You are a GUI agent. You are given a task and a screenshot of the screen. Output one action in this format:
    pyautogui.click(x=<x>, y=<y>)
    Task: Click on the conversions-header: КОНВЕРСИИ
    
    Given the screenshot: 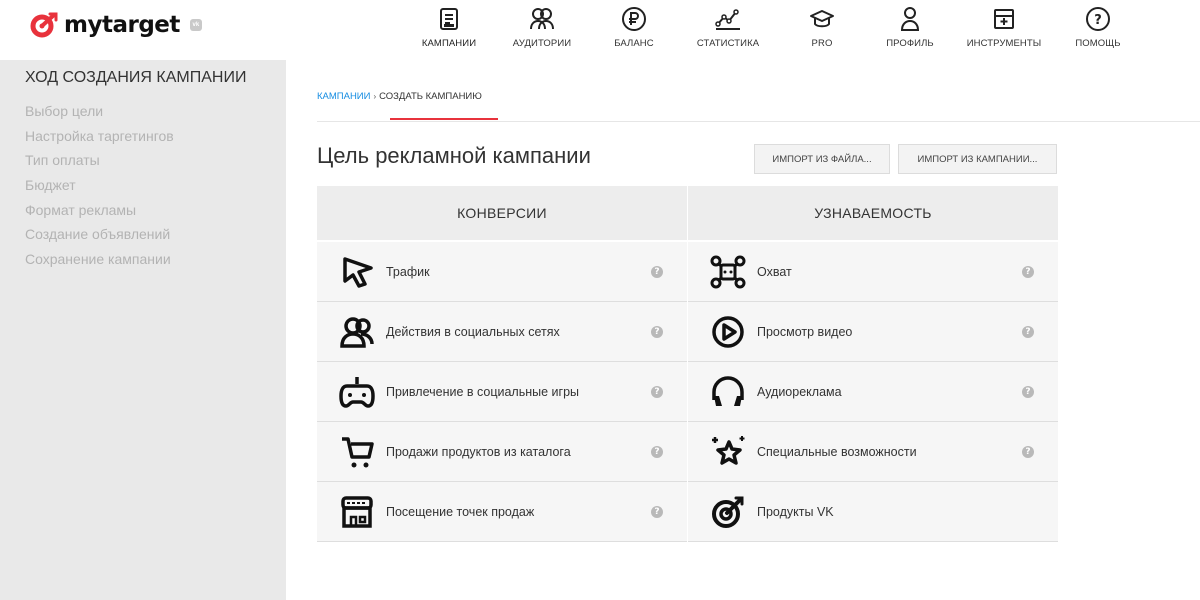 What is the action you would take?
    pyautogui.click(x=502, y=214)
    